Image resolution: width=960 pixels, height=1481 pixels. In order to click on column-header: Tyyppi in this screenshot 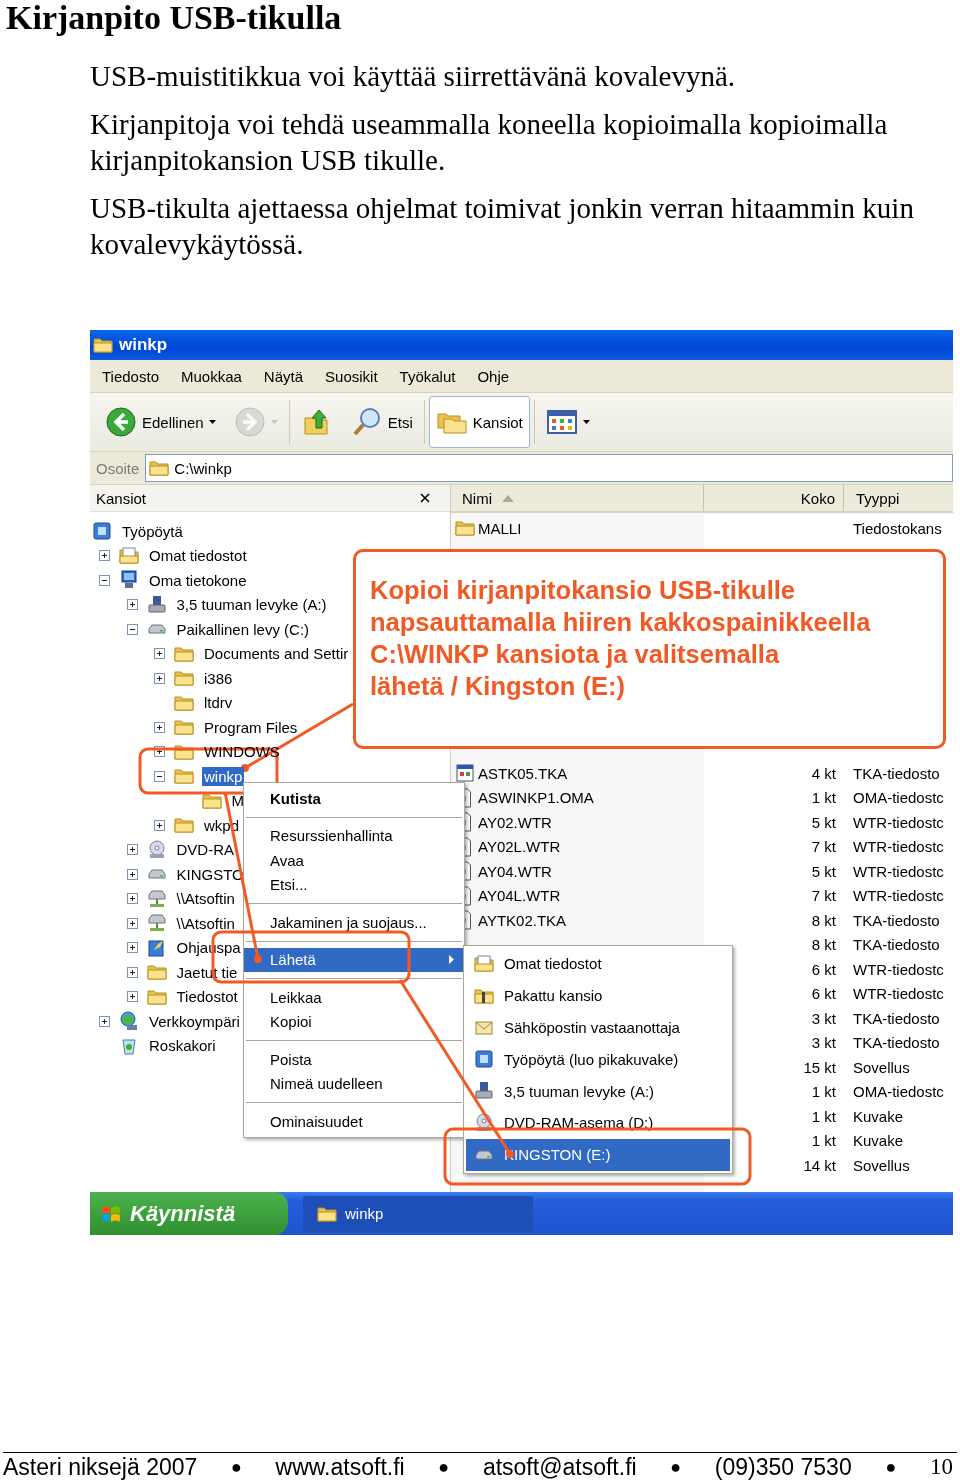, I will do `click(898, 498)`.